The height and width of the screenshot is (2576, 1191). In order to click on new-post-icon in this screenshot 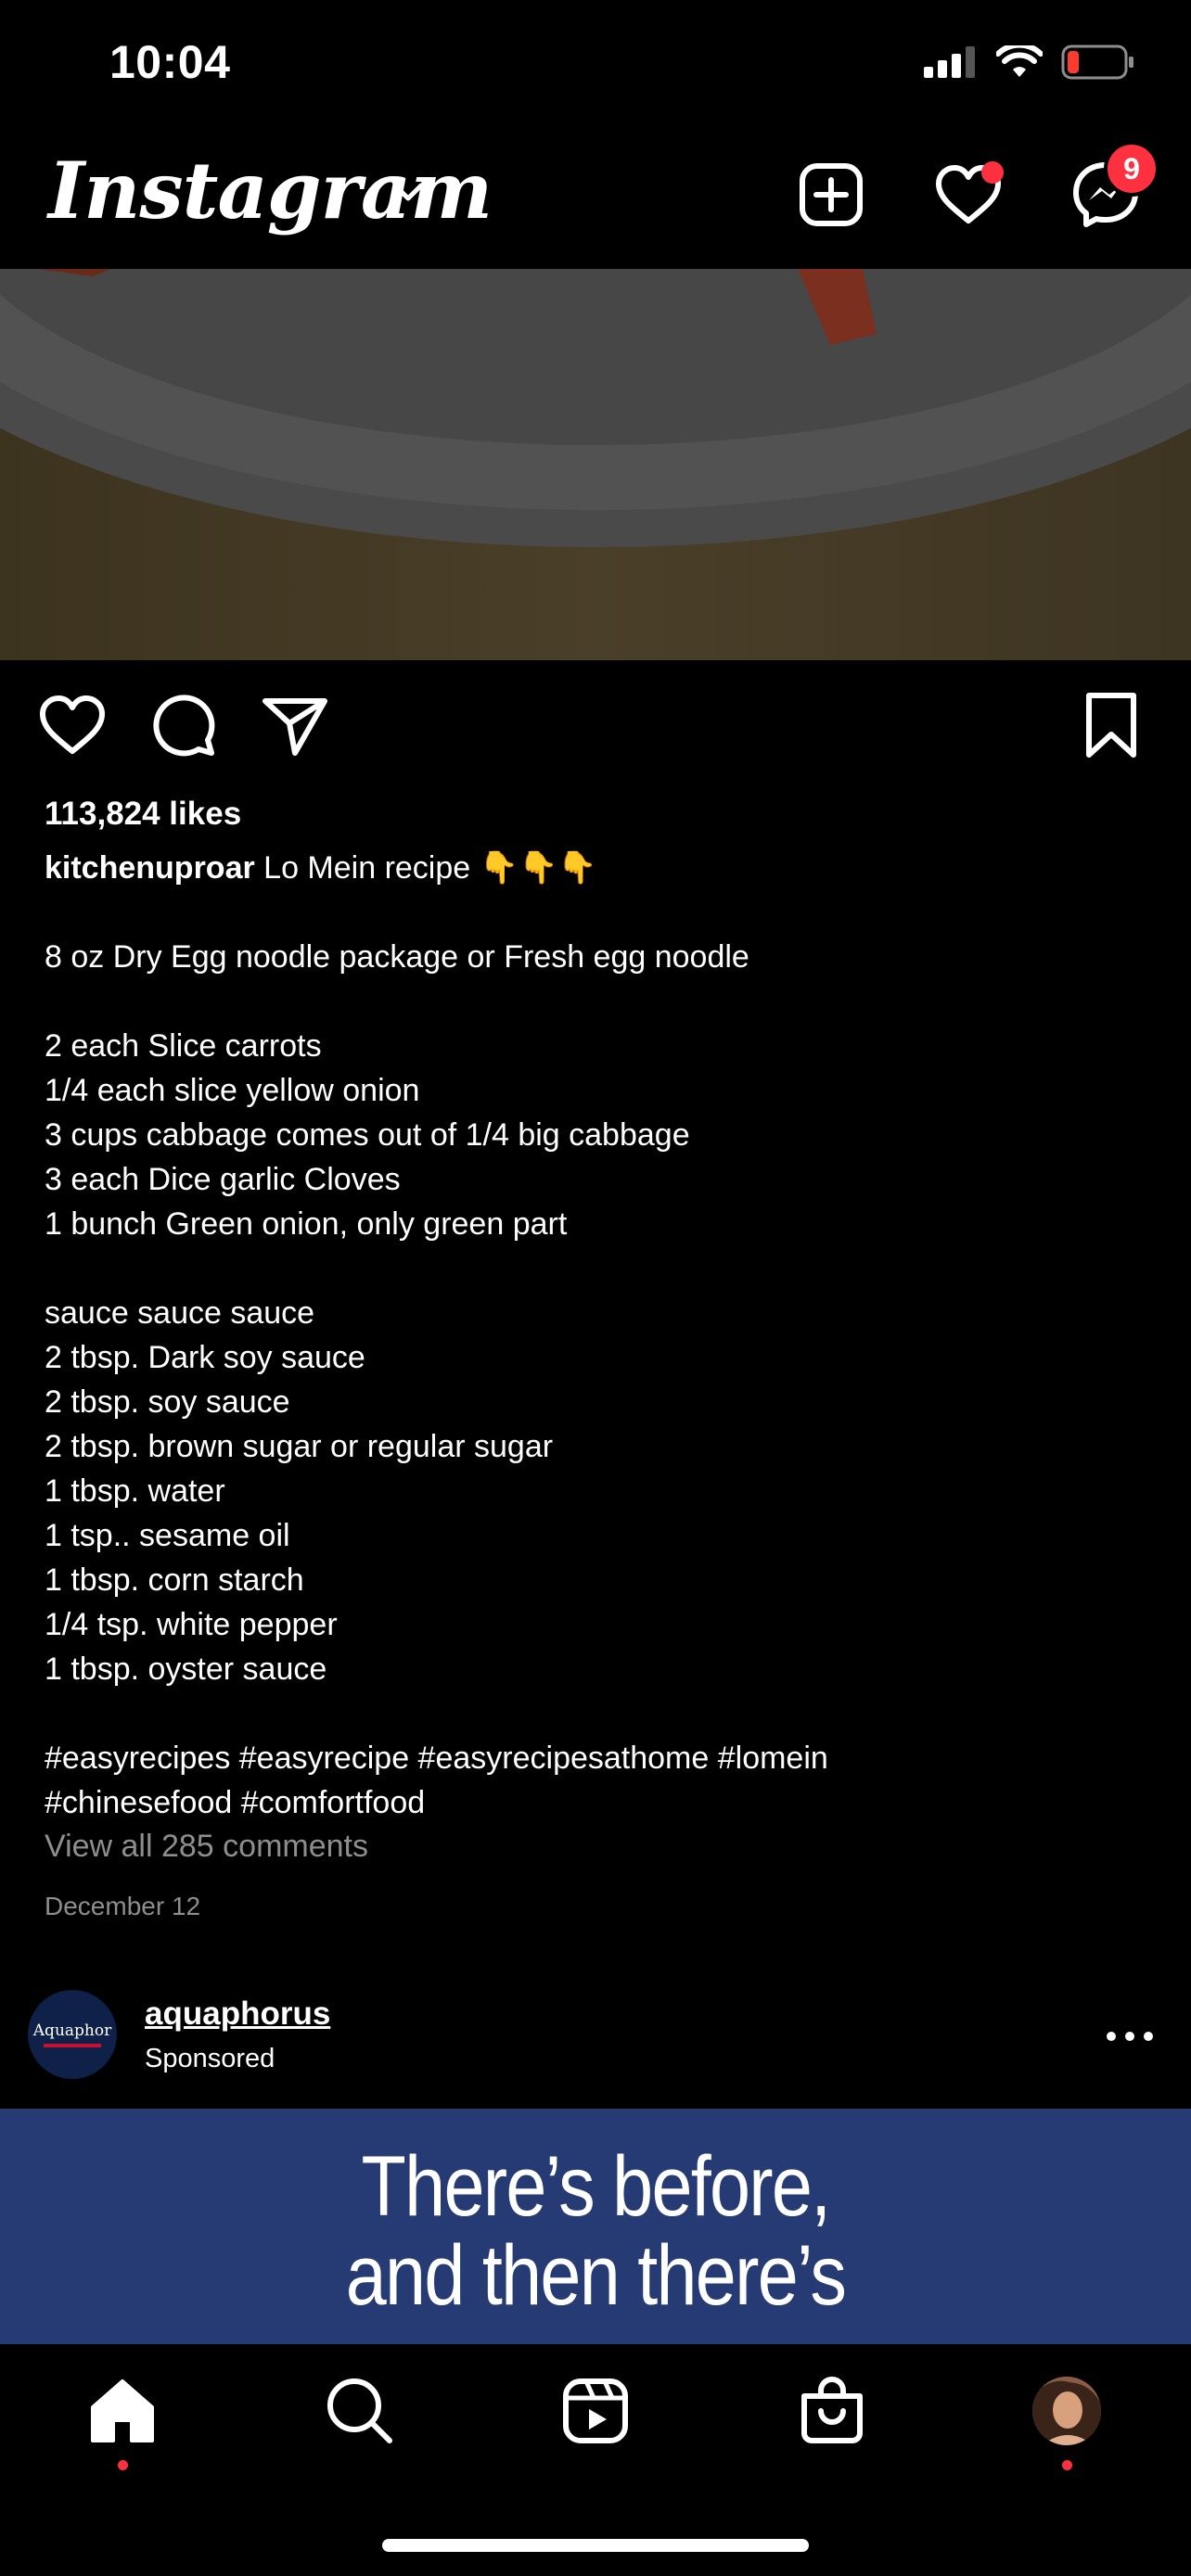, I will do `click(831, 195)`.